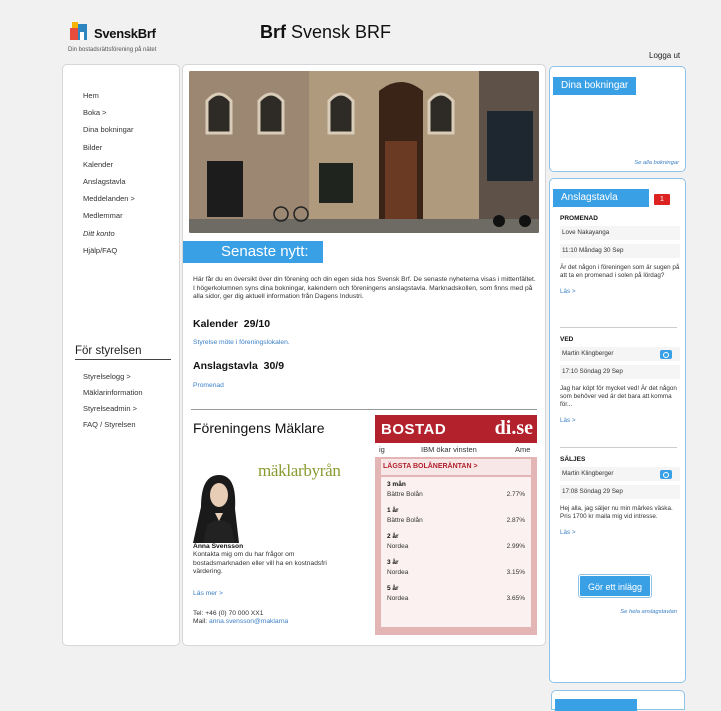 Image resolution: width=721 pixels, height=711 pixels. What do you see at coordinates (274, 366) in the screenshot?
I see `board-date: 30/9` at bounding box center [274, 366].